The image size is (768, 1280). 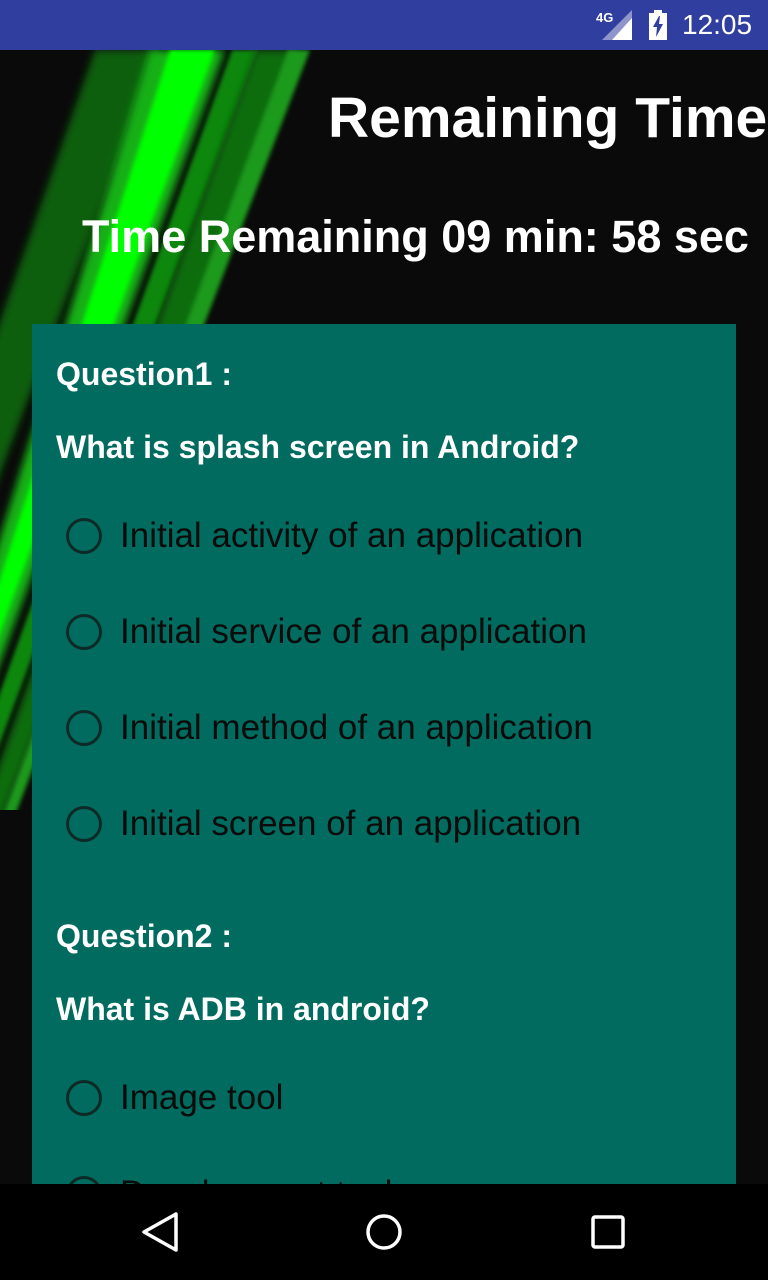 I want to click on countdown-timer: Time Remaining 09 min: 58 sec, so click(x=415, y=236).